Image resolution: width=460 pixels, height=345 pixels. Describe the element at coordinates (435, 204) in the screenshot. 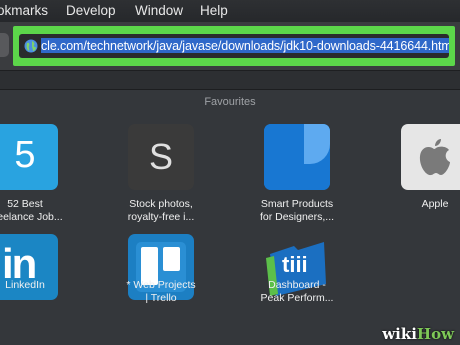

I see `favourite-label-apple: Apple` at that location.